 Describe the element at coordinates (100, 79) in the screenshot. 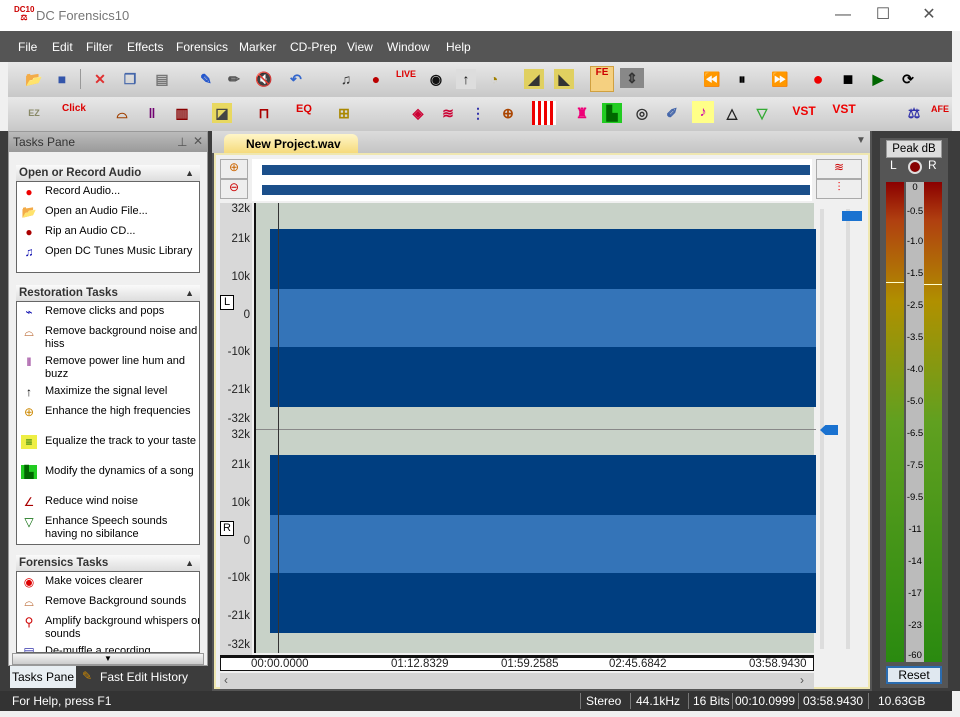

I see `delete-icon: ✕` at that location.